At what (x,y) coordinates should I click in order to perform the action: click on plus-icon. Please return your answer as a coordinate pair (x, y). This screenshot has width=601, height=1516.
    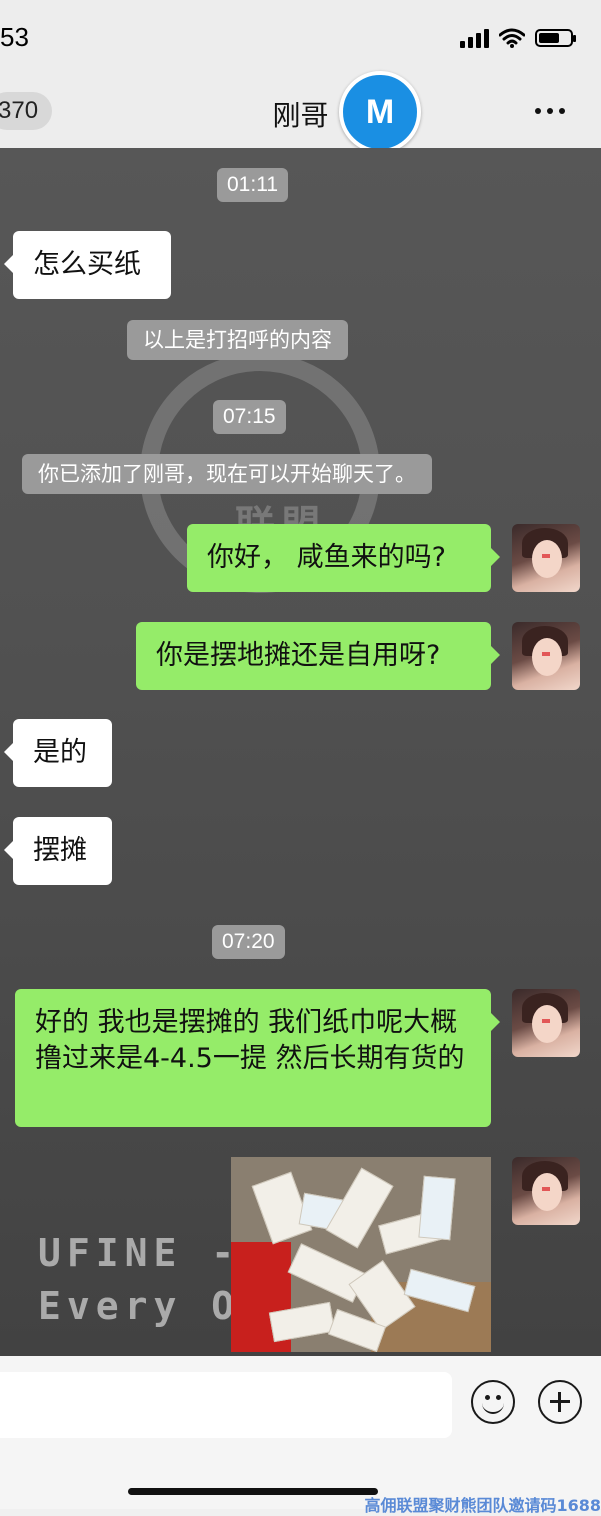
    Looking at the image, I should click on (560, 1402).